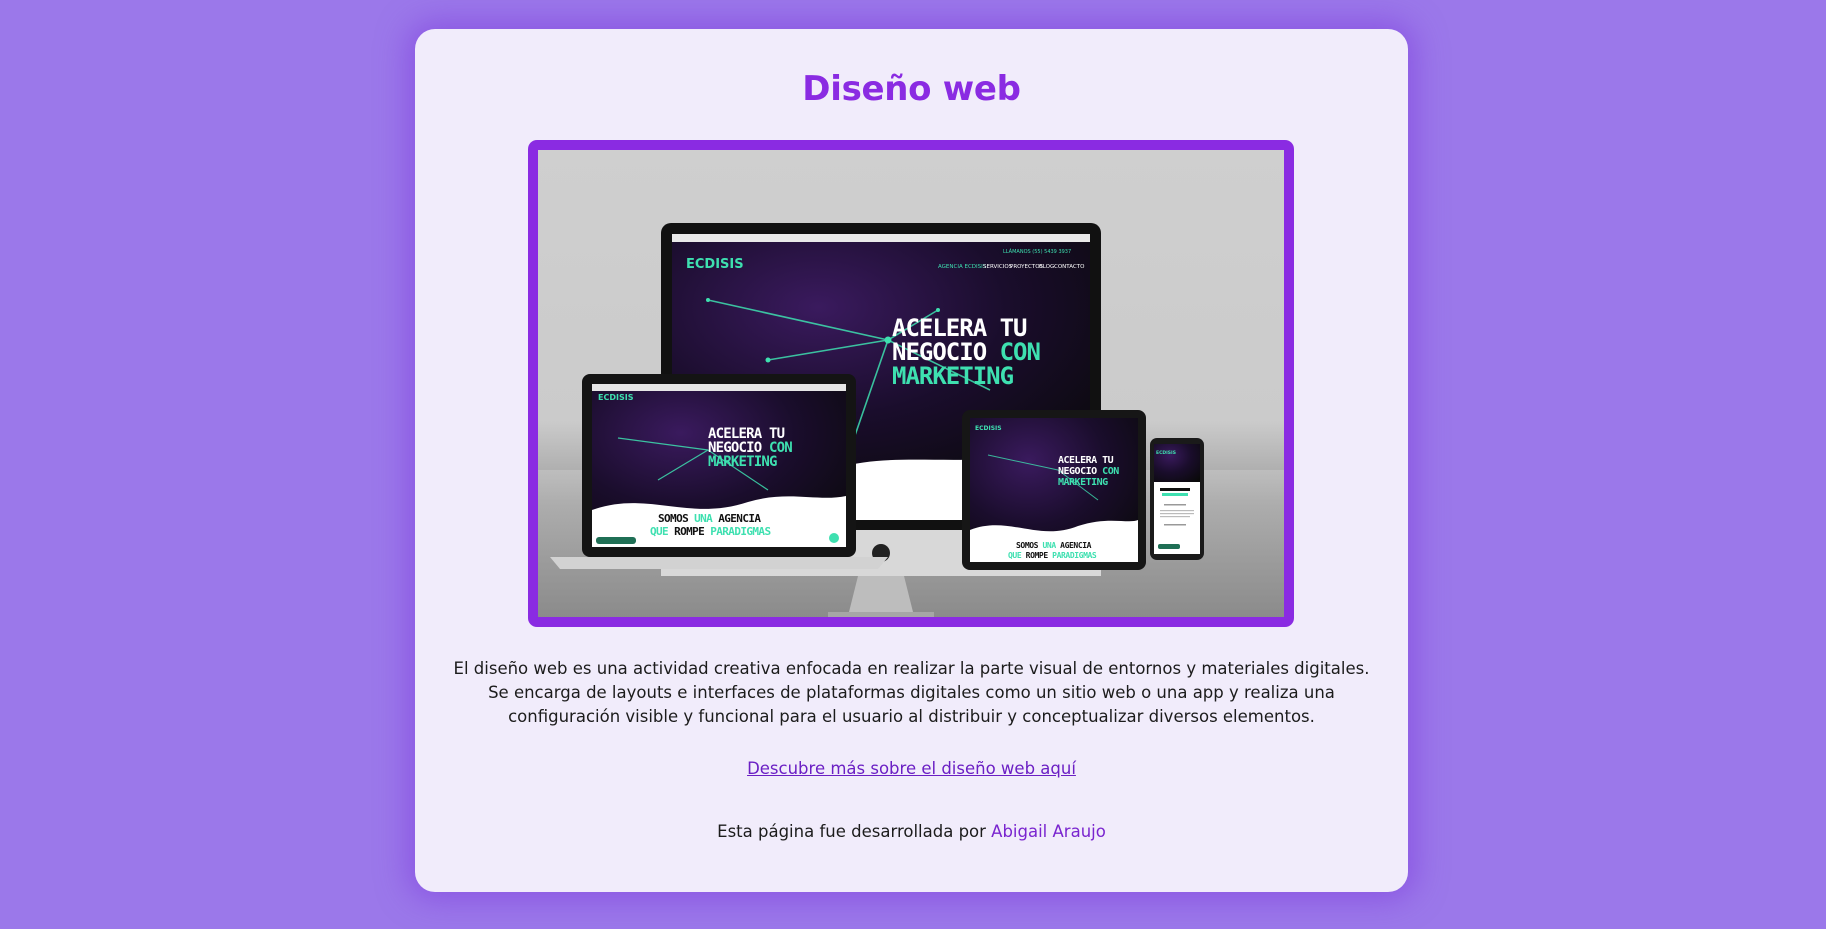  Describe the element at coordinates (1069, 267) in the screenshot. I see `svg-text: CONTACTO` at that location.